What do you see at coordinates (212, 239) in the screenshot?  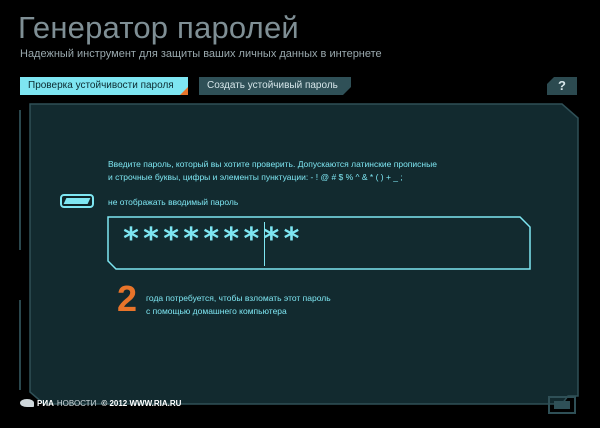 I see `password-value: *********` at bounding box center [212, 239].